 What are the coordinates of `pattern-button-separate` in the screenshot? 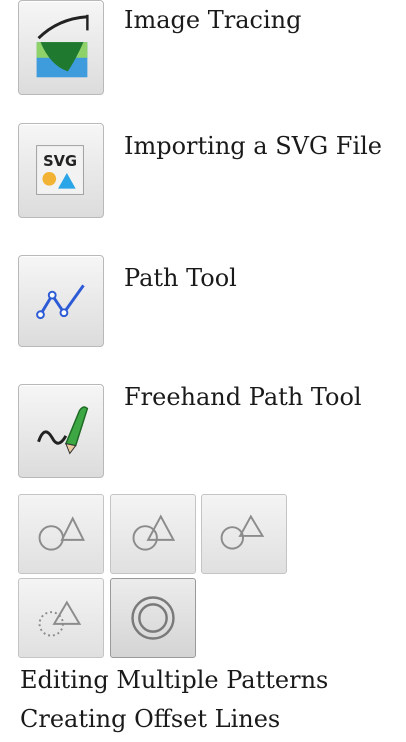 It's located at (61, 534).